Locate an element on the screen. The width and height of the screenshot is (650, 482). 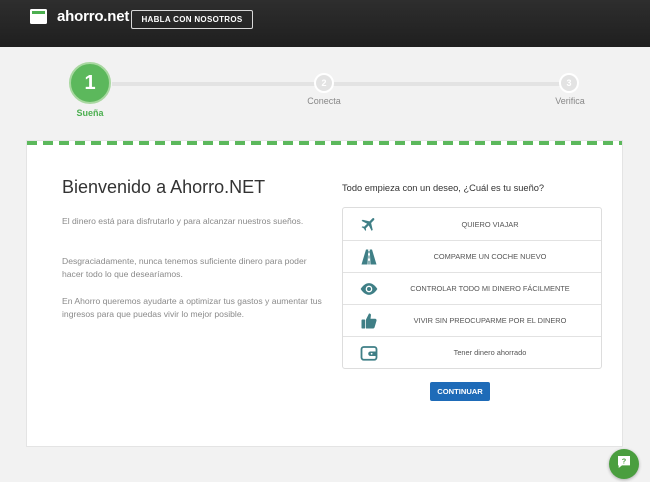
help-chat-button: ? is located at coordinates (624, 464).